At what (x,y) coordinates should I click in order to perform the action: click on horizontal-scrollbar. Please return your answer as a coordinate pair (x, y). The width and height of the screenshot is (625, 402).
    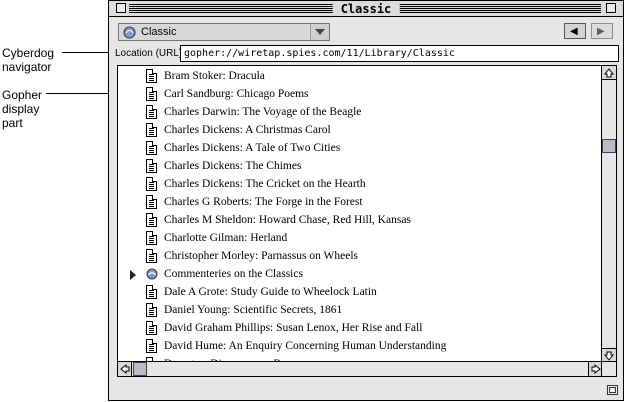
    Looking at the image, I should click on (360, 368).